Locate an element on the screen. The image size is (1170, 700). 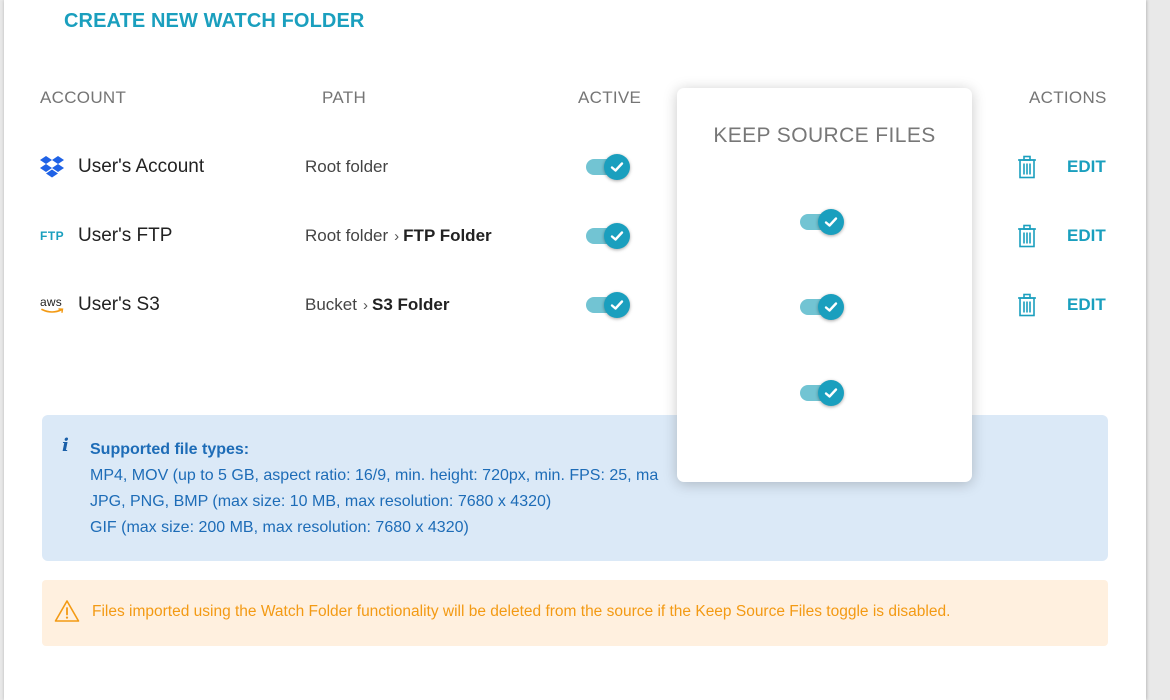
path-folder: FTP Folder is located at coordinates (447, 235).